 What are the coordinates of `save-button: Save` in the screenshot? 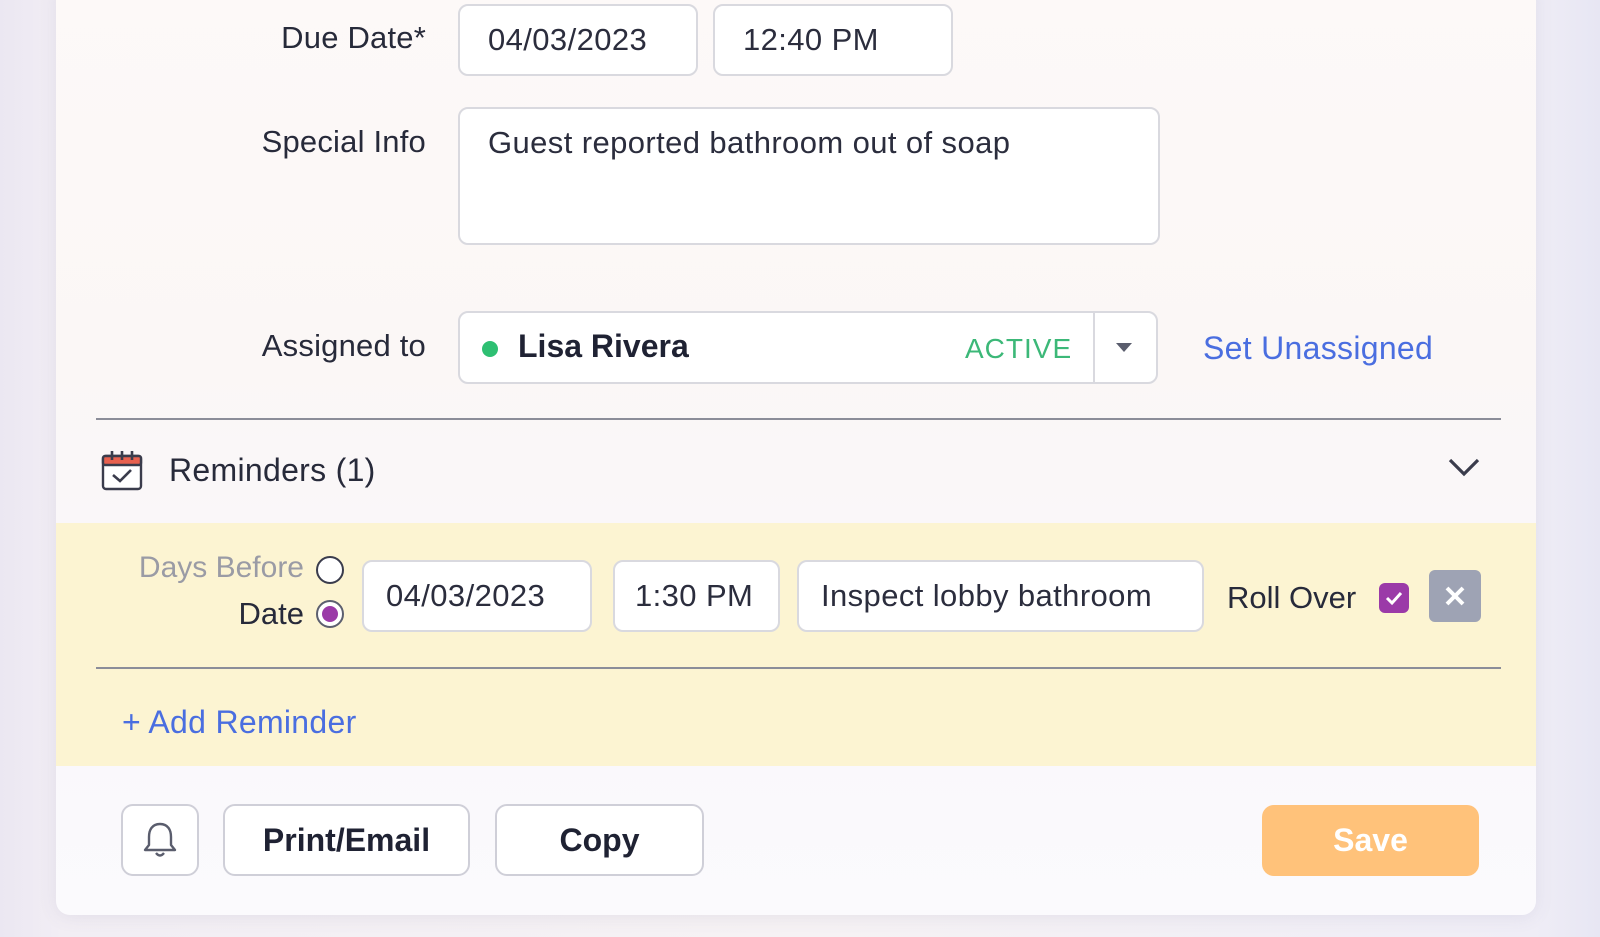 It's located at (1370, 840).